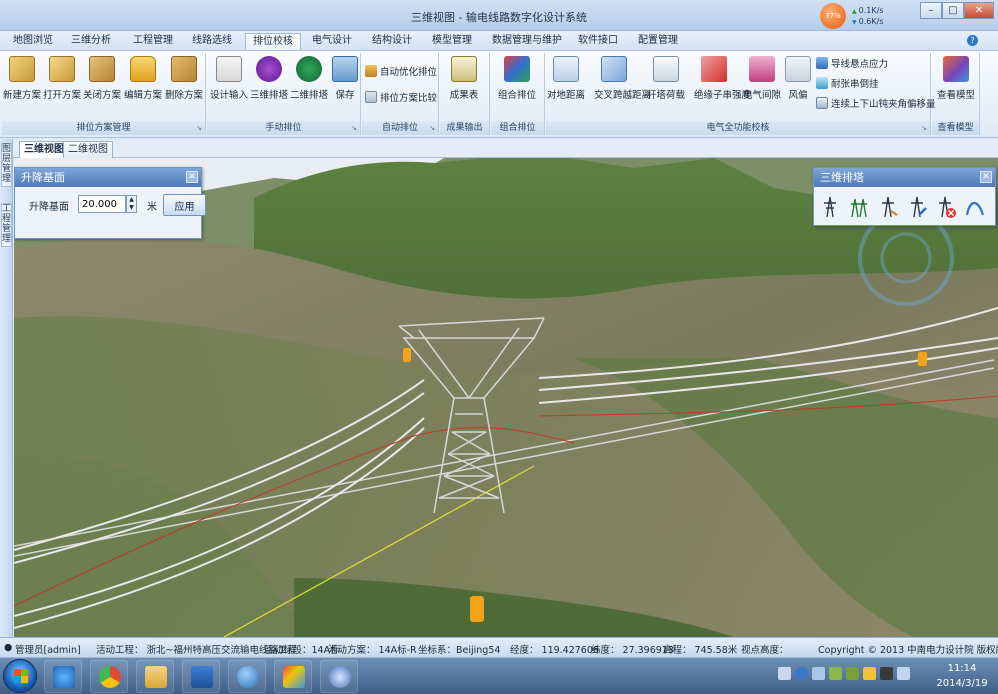 The image size is (998, 694). Describe the element at coordinates (153, 41) in the screenshot. I see `menu-project-management: 工程管理` at that location.